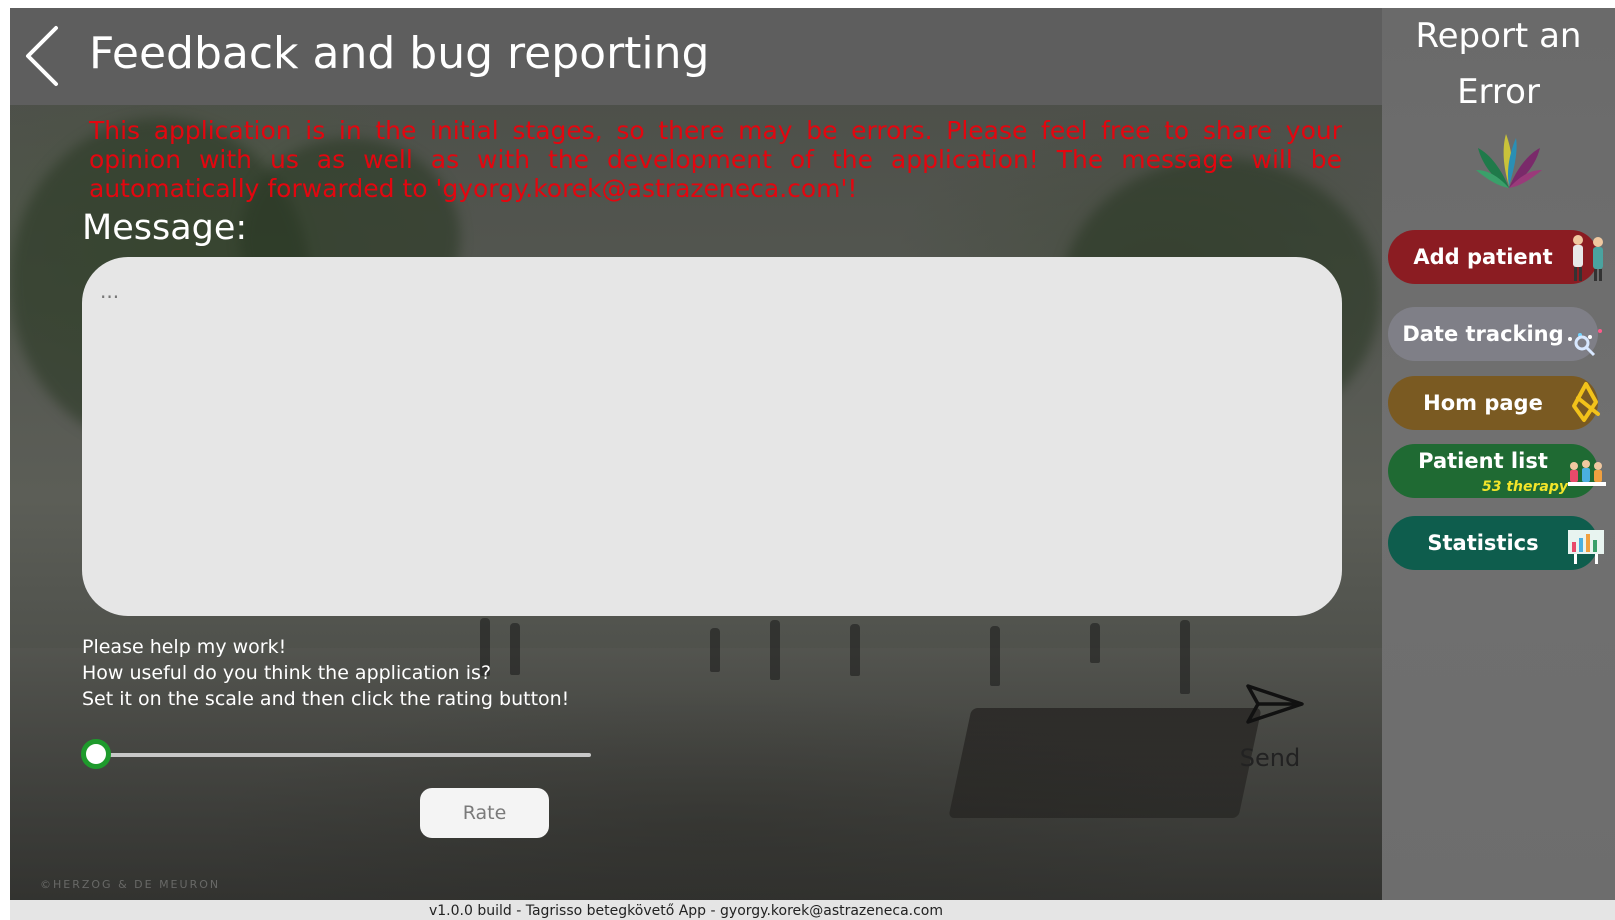  What do you see at coordinates (184, 647) in the screenshot?
I see `help-text-line-1: Please help my work!` at bounding box center [184, 647].